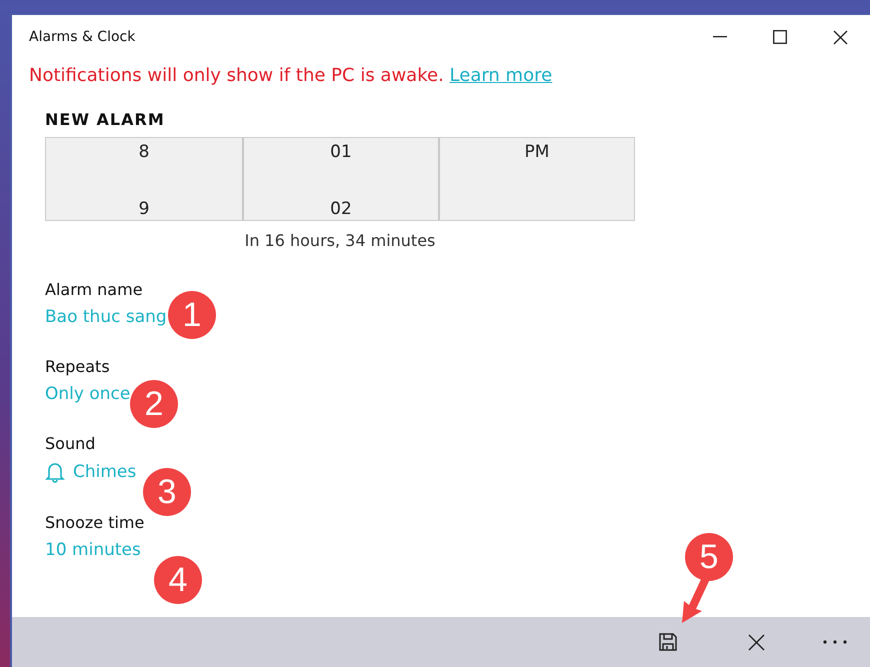  Describe the element at coordinates (341, 209) in the screenshot. I see `time-value: 02` at that location.